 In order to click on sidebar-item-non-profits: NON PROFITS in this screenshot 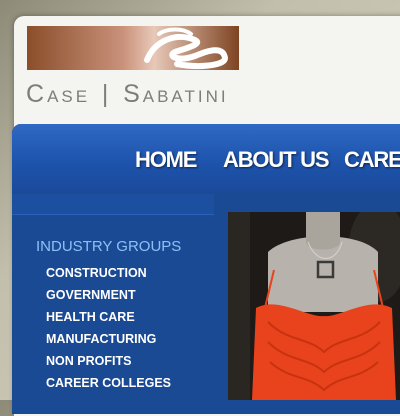, I will do `click(108, 365)`.